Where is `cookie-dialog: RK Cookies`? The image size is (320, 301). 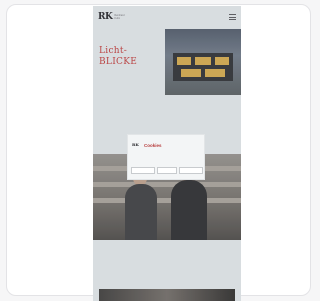 cookie-dialog: RK Cookies is located at coordinates (166, 157).